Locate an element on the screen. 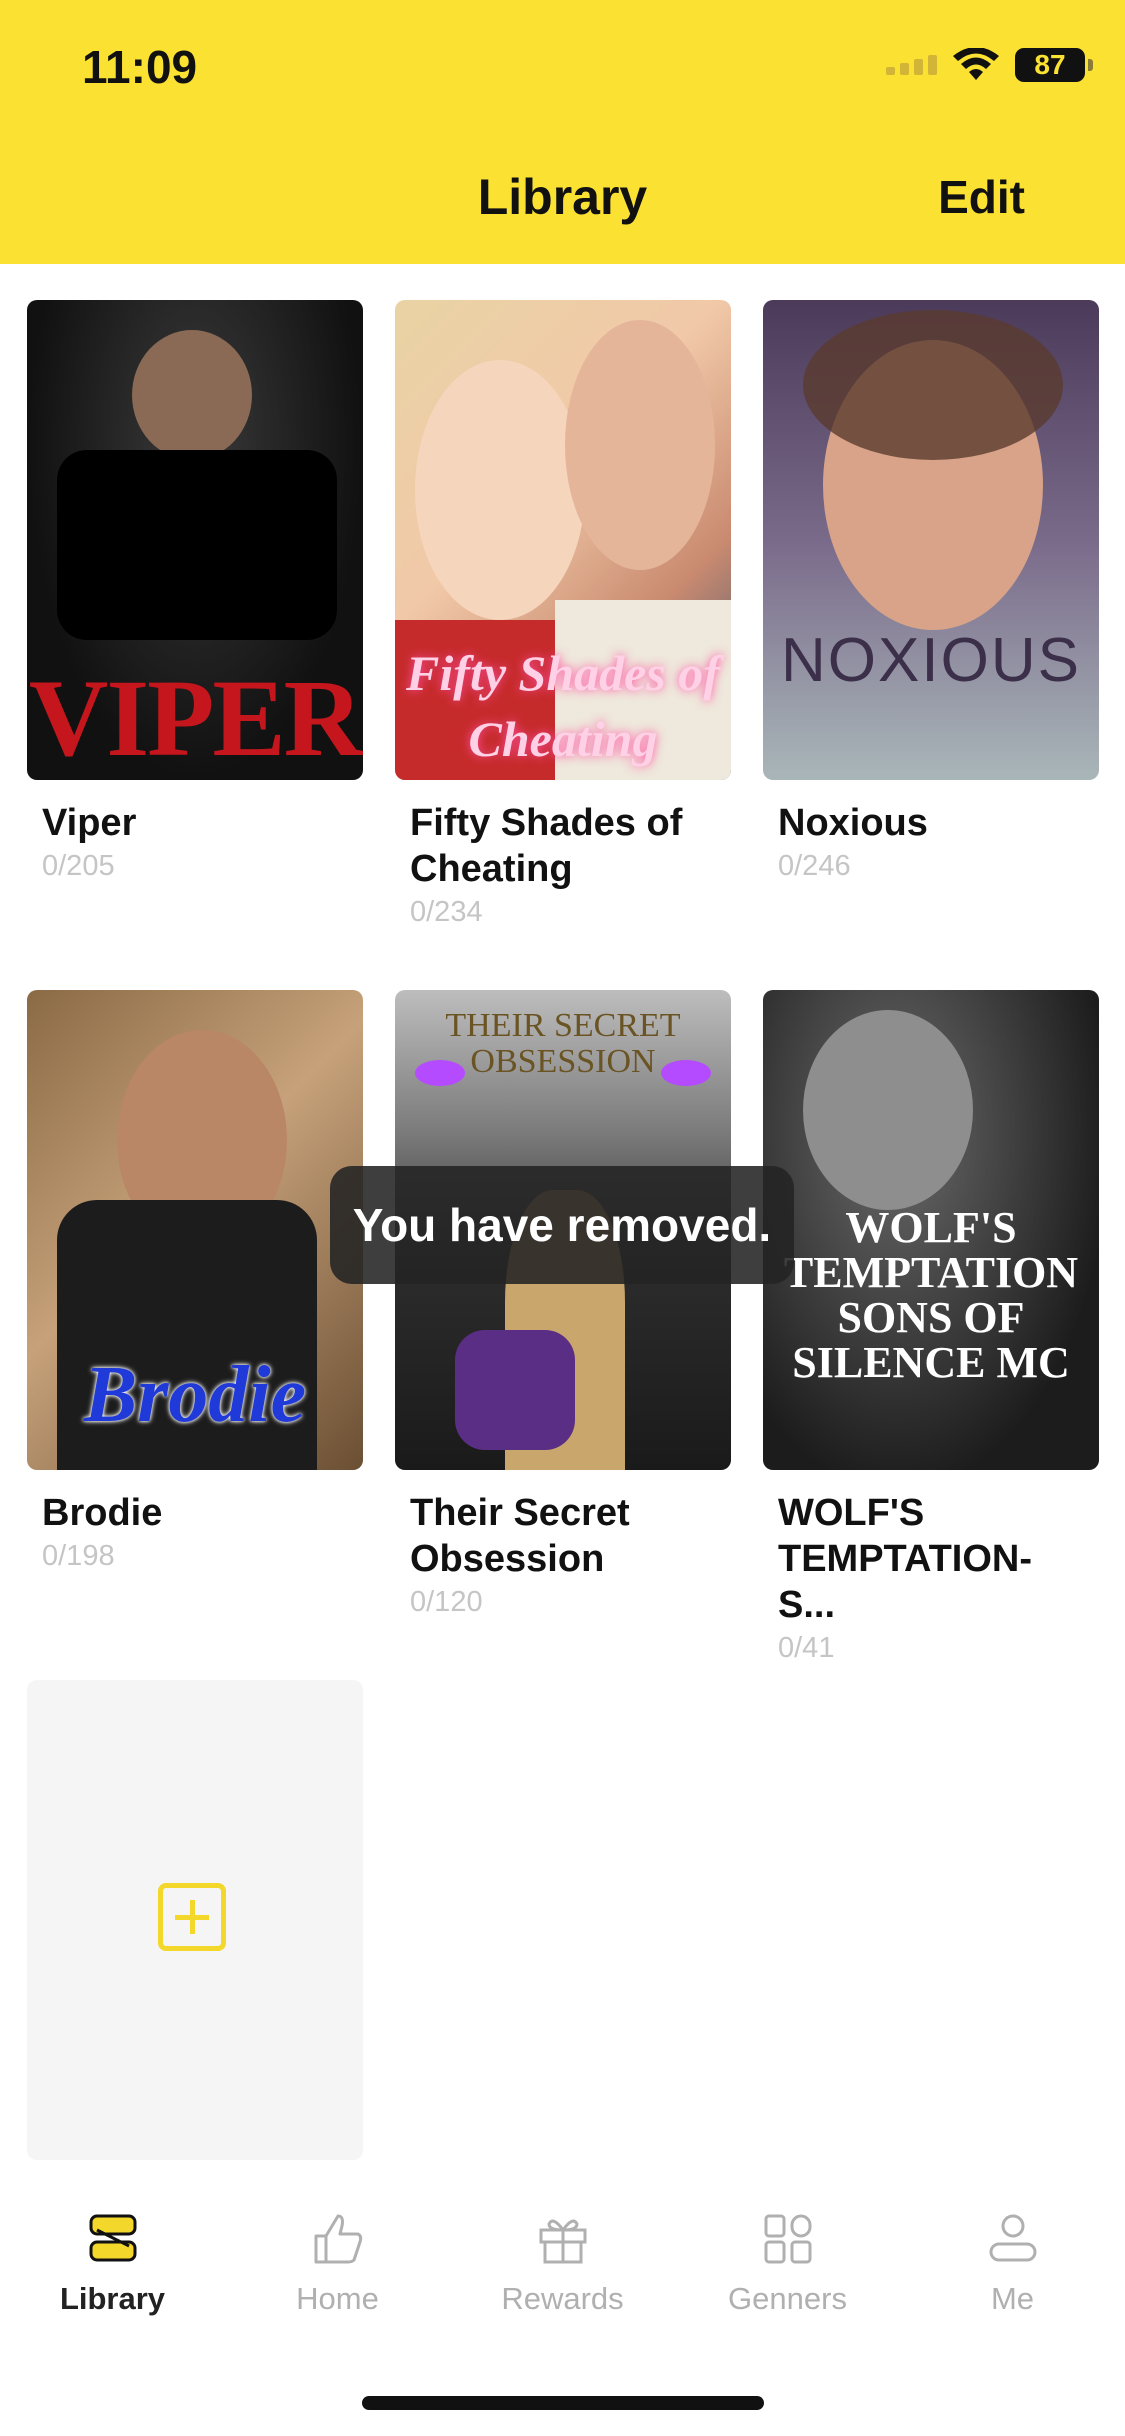 The height and width of the screenshot is (2436, 1125). book-progress: 0/246 is located at coordinates (814, 866).